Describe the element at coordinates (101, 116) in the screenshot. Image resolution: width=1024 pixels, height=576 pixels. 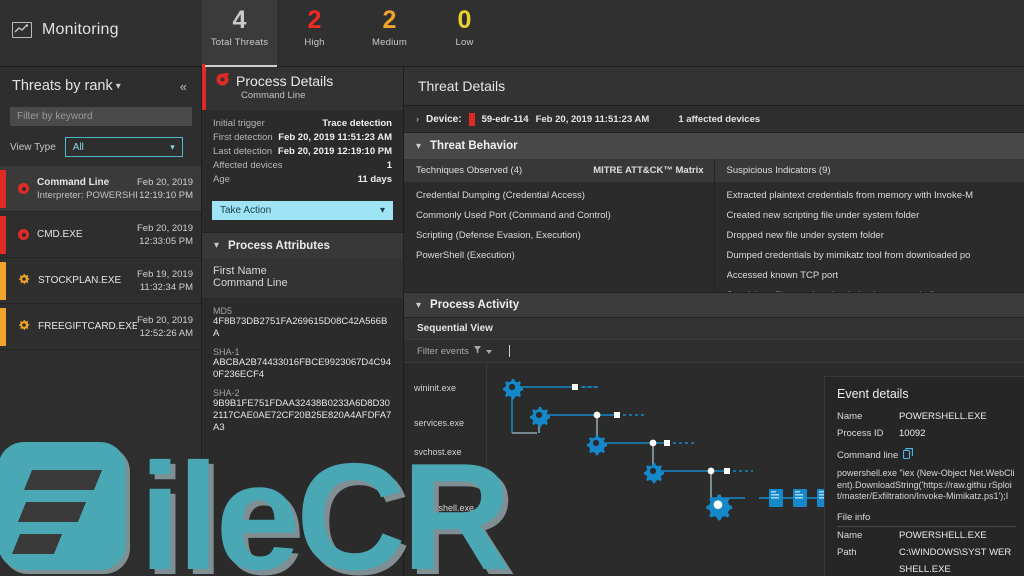
I see `keyword-filter-input` at that location.